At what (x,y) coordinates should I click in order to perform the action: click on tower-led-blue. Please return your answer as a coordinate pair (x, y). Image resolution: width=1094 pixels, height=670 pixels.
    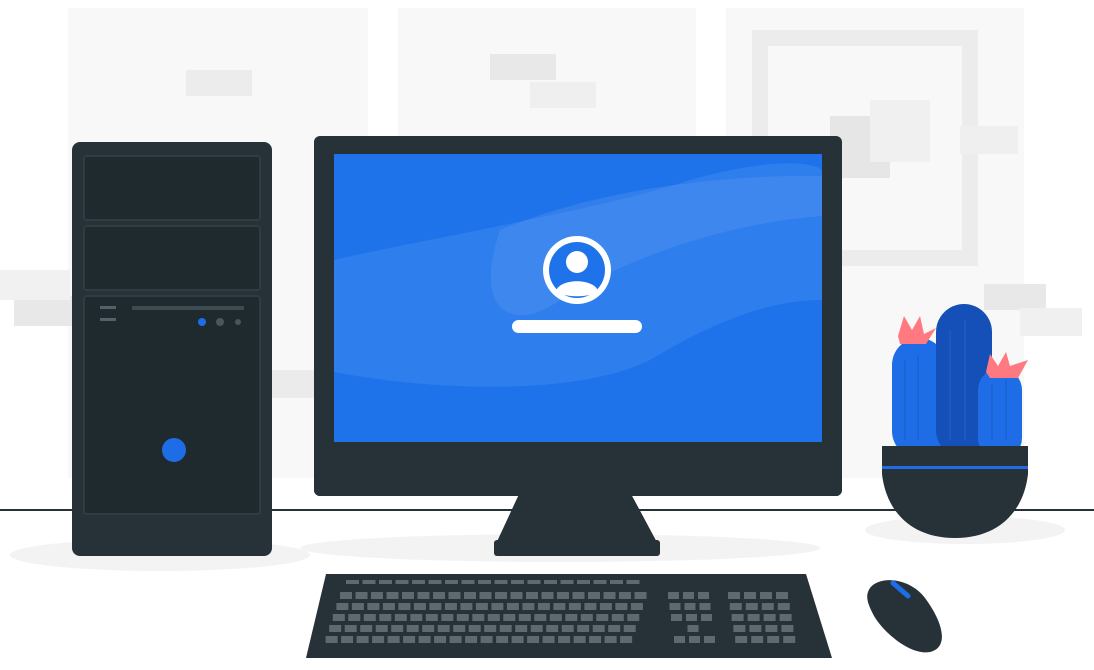
    Looking at the image, I should click on (202, 322).